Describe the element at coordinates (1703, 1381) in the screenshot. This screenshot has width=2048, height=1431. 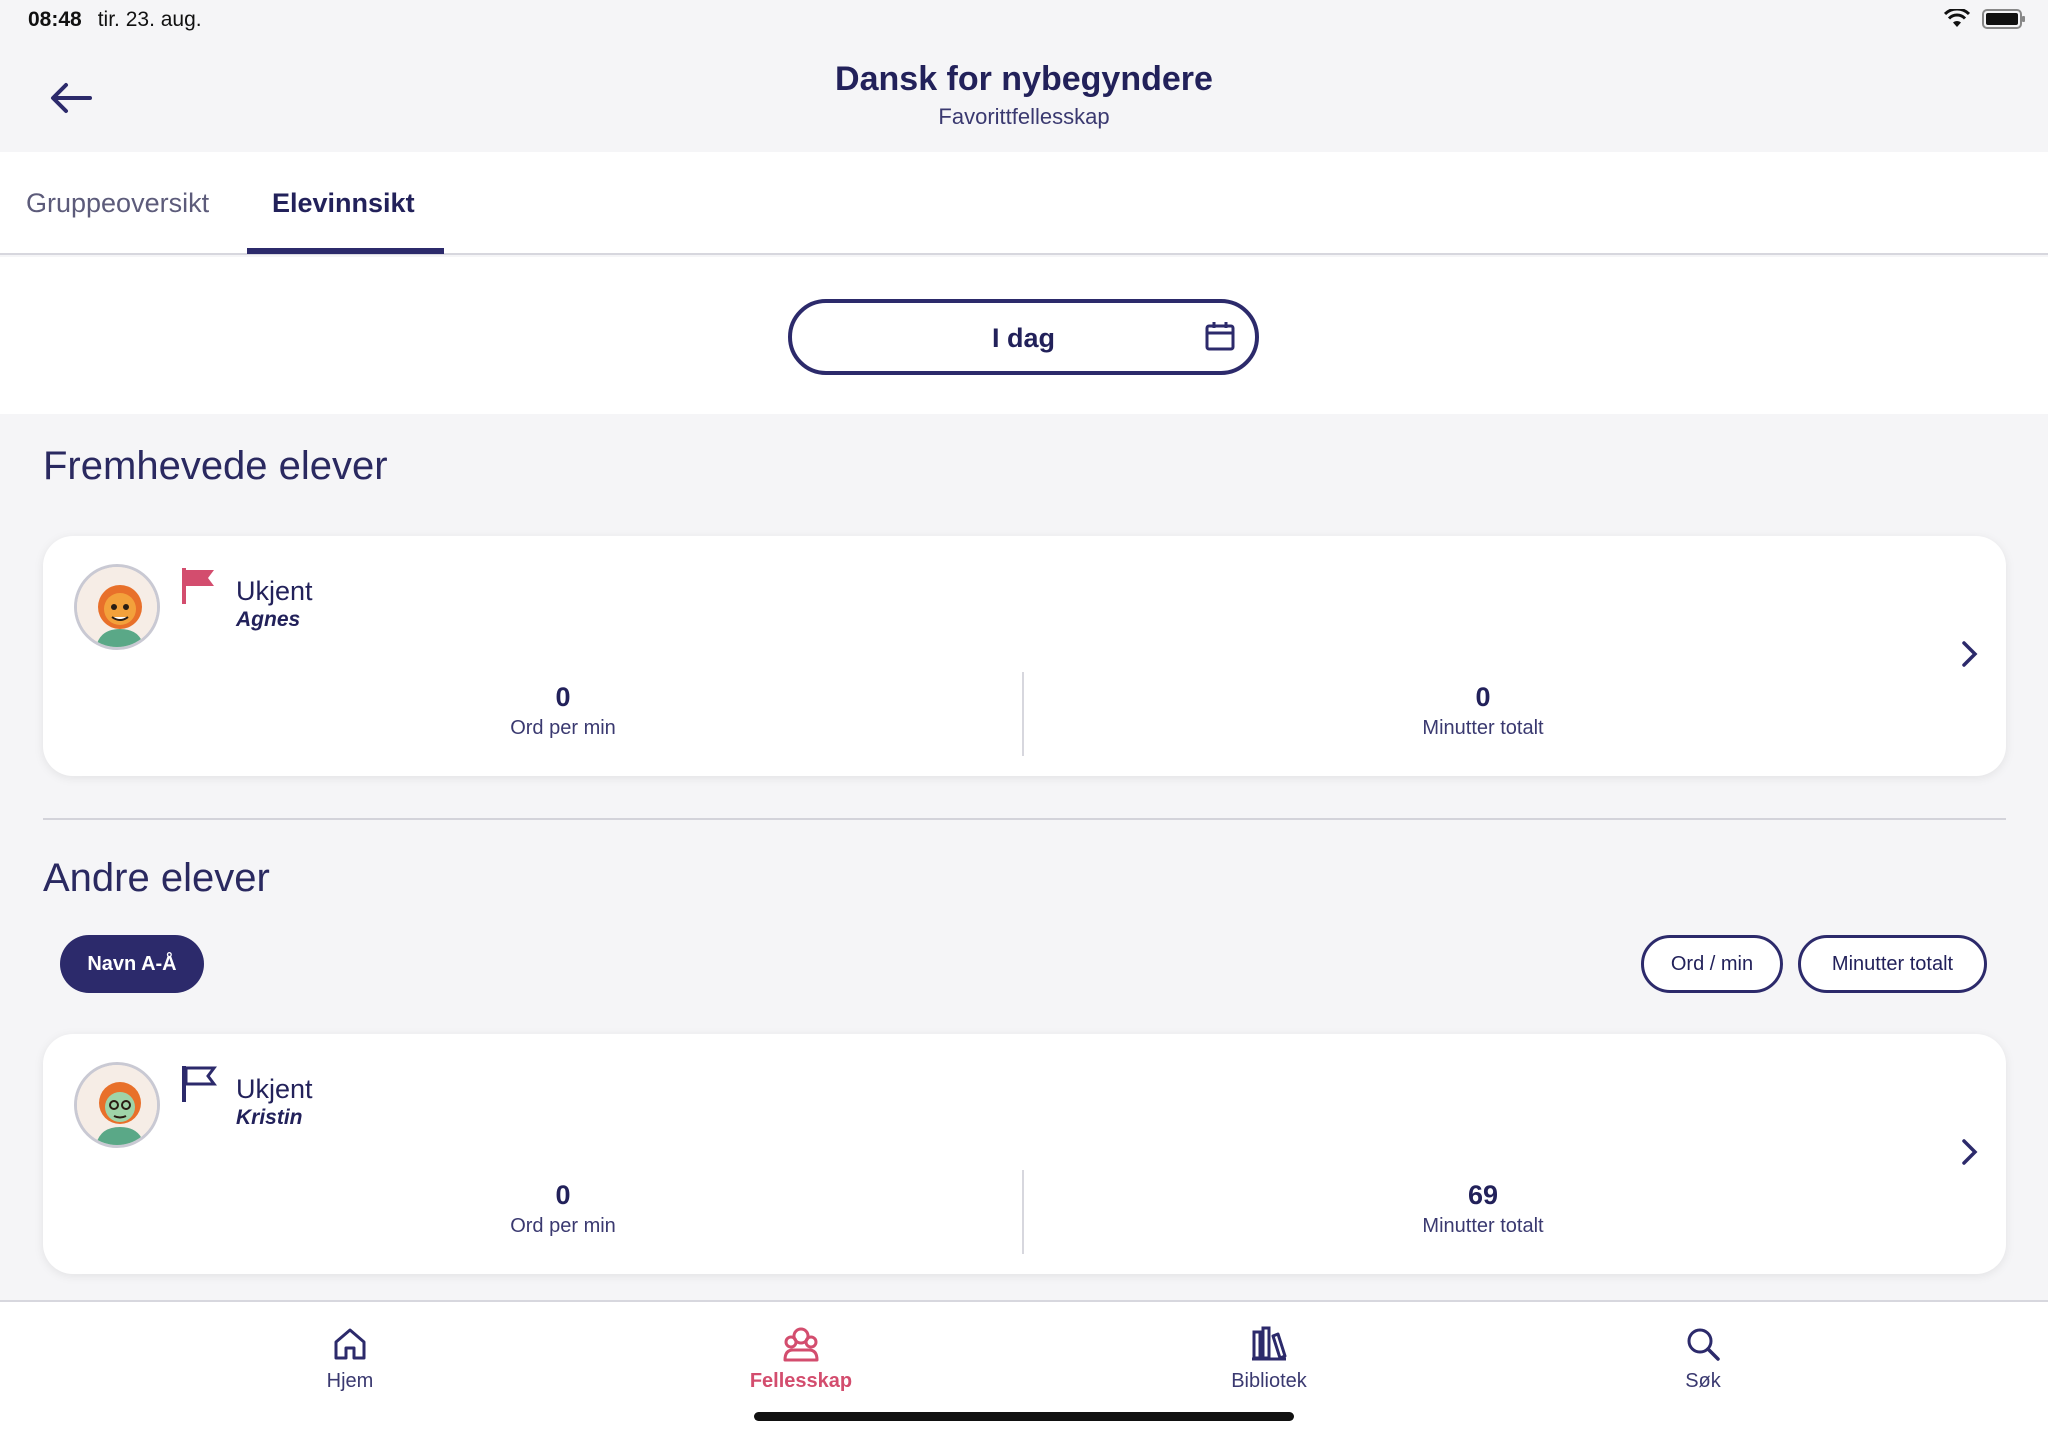
I see `nav-label-sok: Søk` at that location.